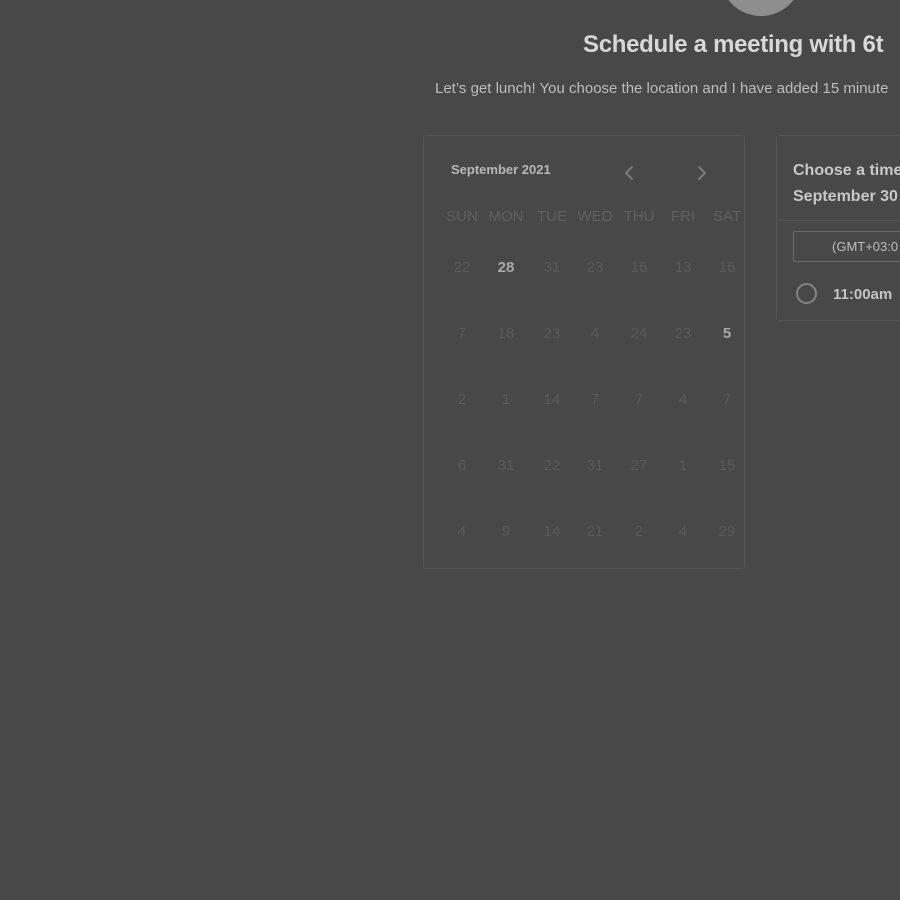 The height and width of the screenshot is (900, 900). What do you see at coordinates (838, 220) in the screenshot?
I see `divider` at bounding box center [838, 220].